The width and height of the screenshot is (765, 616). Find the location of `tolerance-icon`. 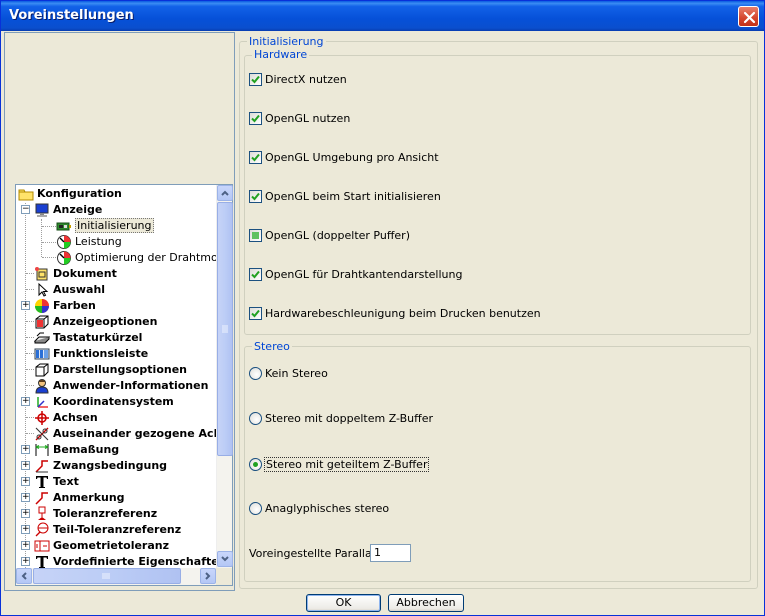

tolerance-icon is located at coordinates (42, 546).